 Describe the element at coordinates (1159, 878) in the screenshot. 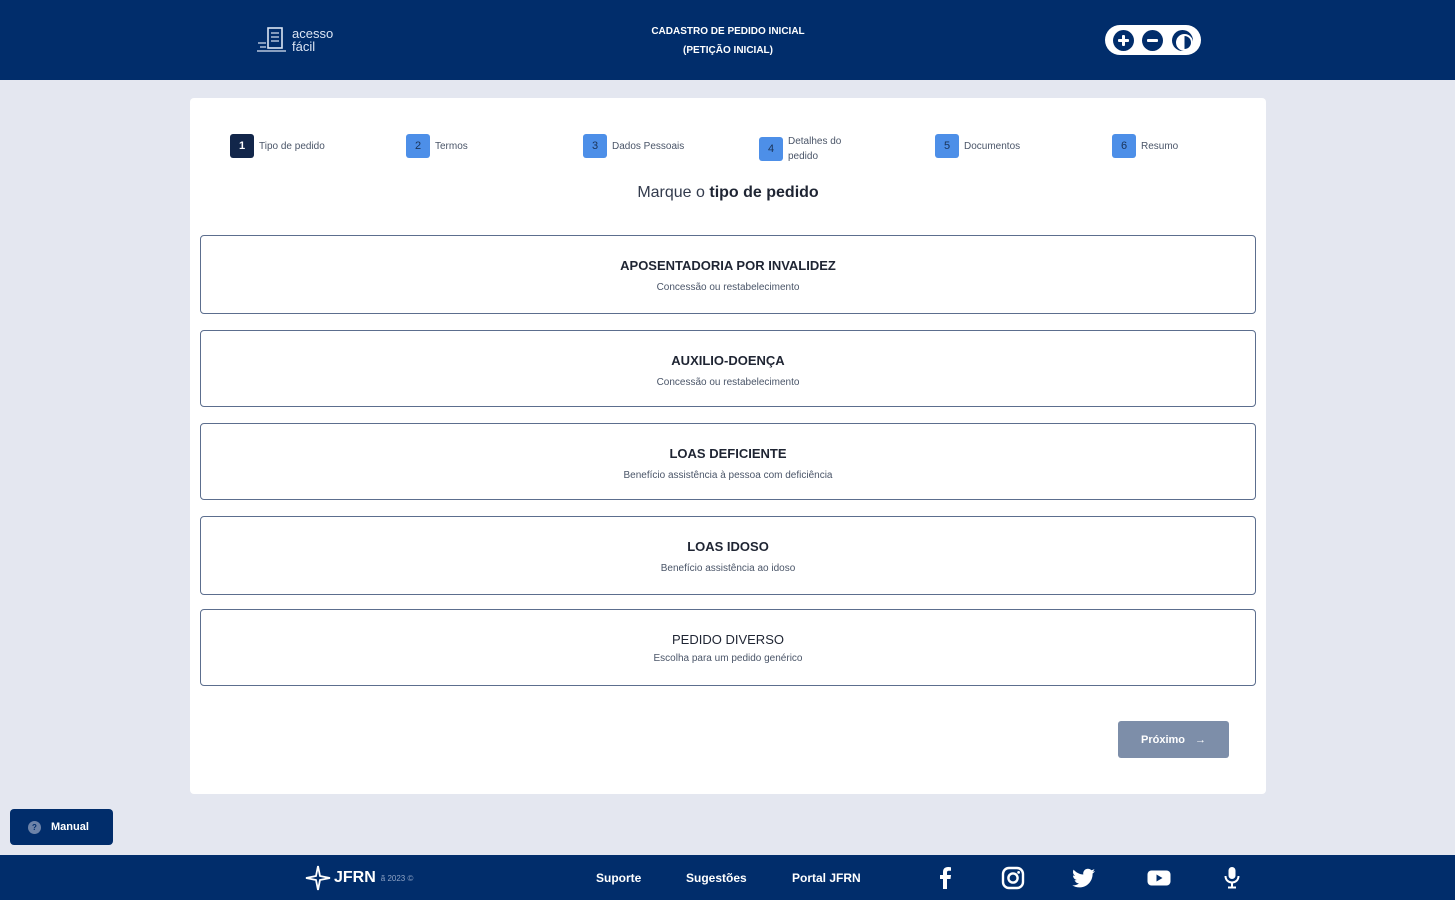

I see `youtube-icon` at that location.